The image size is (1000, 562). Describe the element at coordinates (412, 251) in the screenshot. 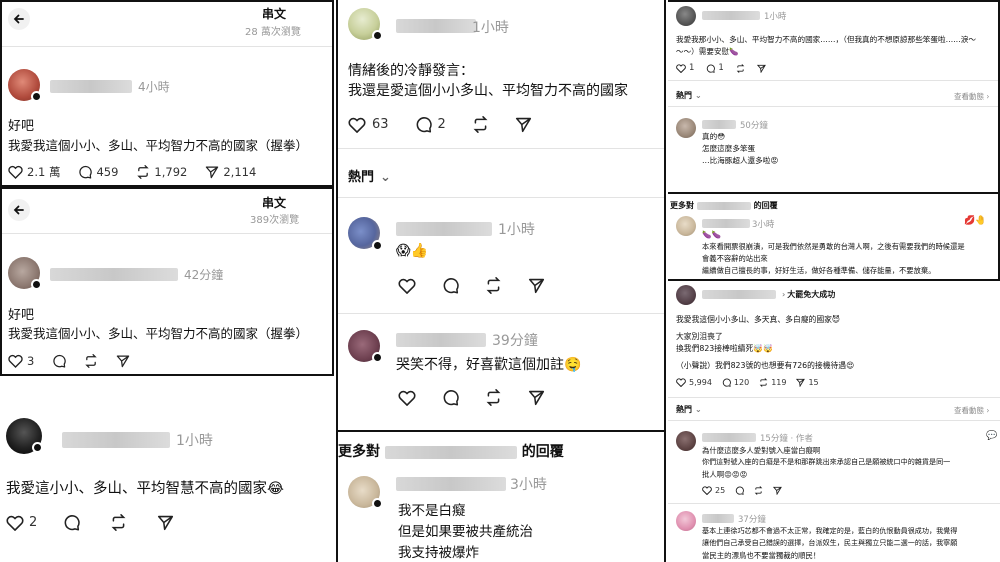

I see `reply-text: 😱👍` at that location.